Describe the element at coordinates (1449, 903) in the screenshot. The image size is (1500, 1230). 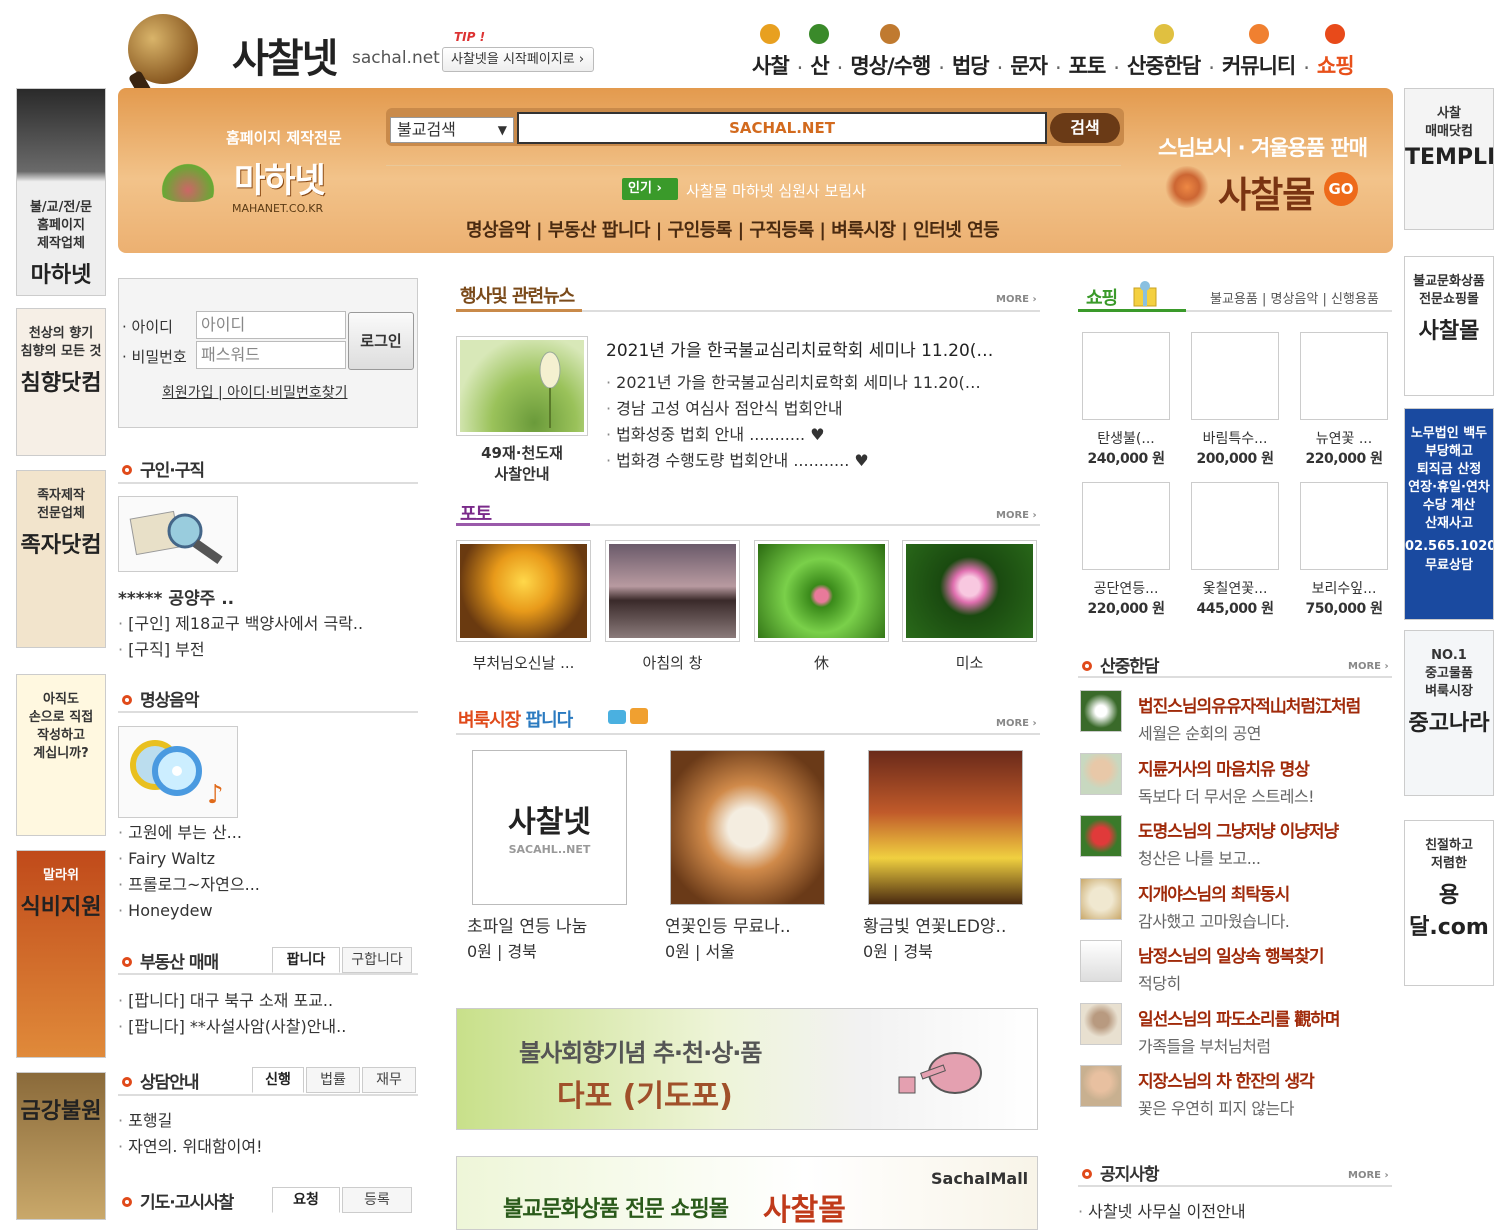
I see `right-ad-banner: 친절하고 저렴한 용달.com` at that location.